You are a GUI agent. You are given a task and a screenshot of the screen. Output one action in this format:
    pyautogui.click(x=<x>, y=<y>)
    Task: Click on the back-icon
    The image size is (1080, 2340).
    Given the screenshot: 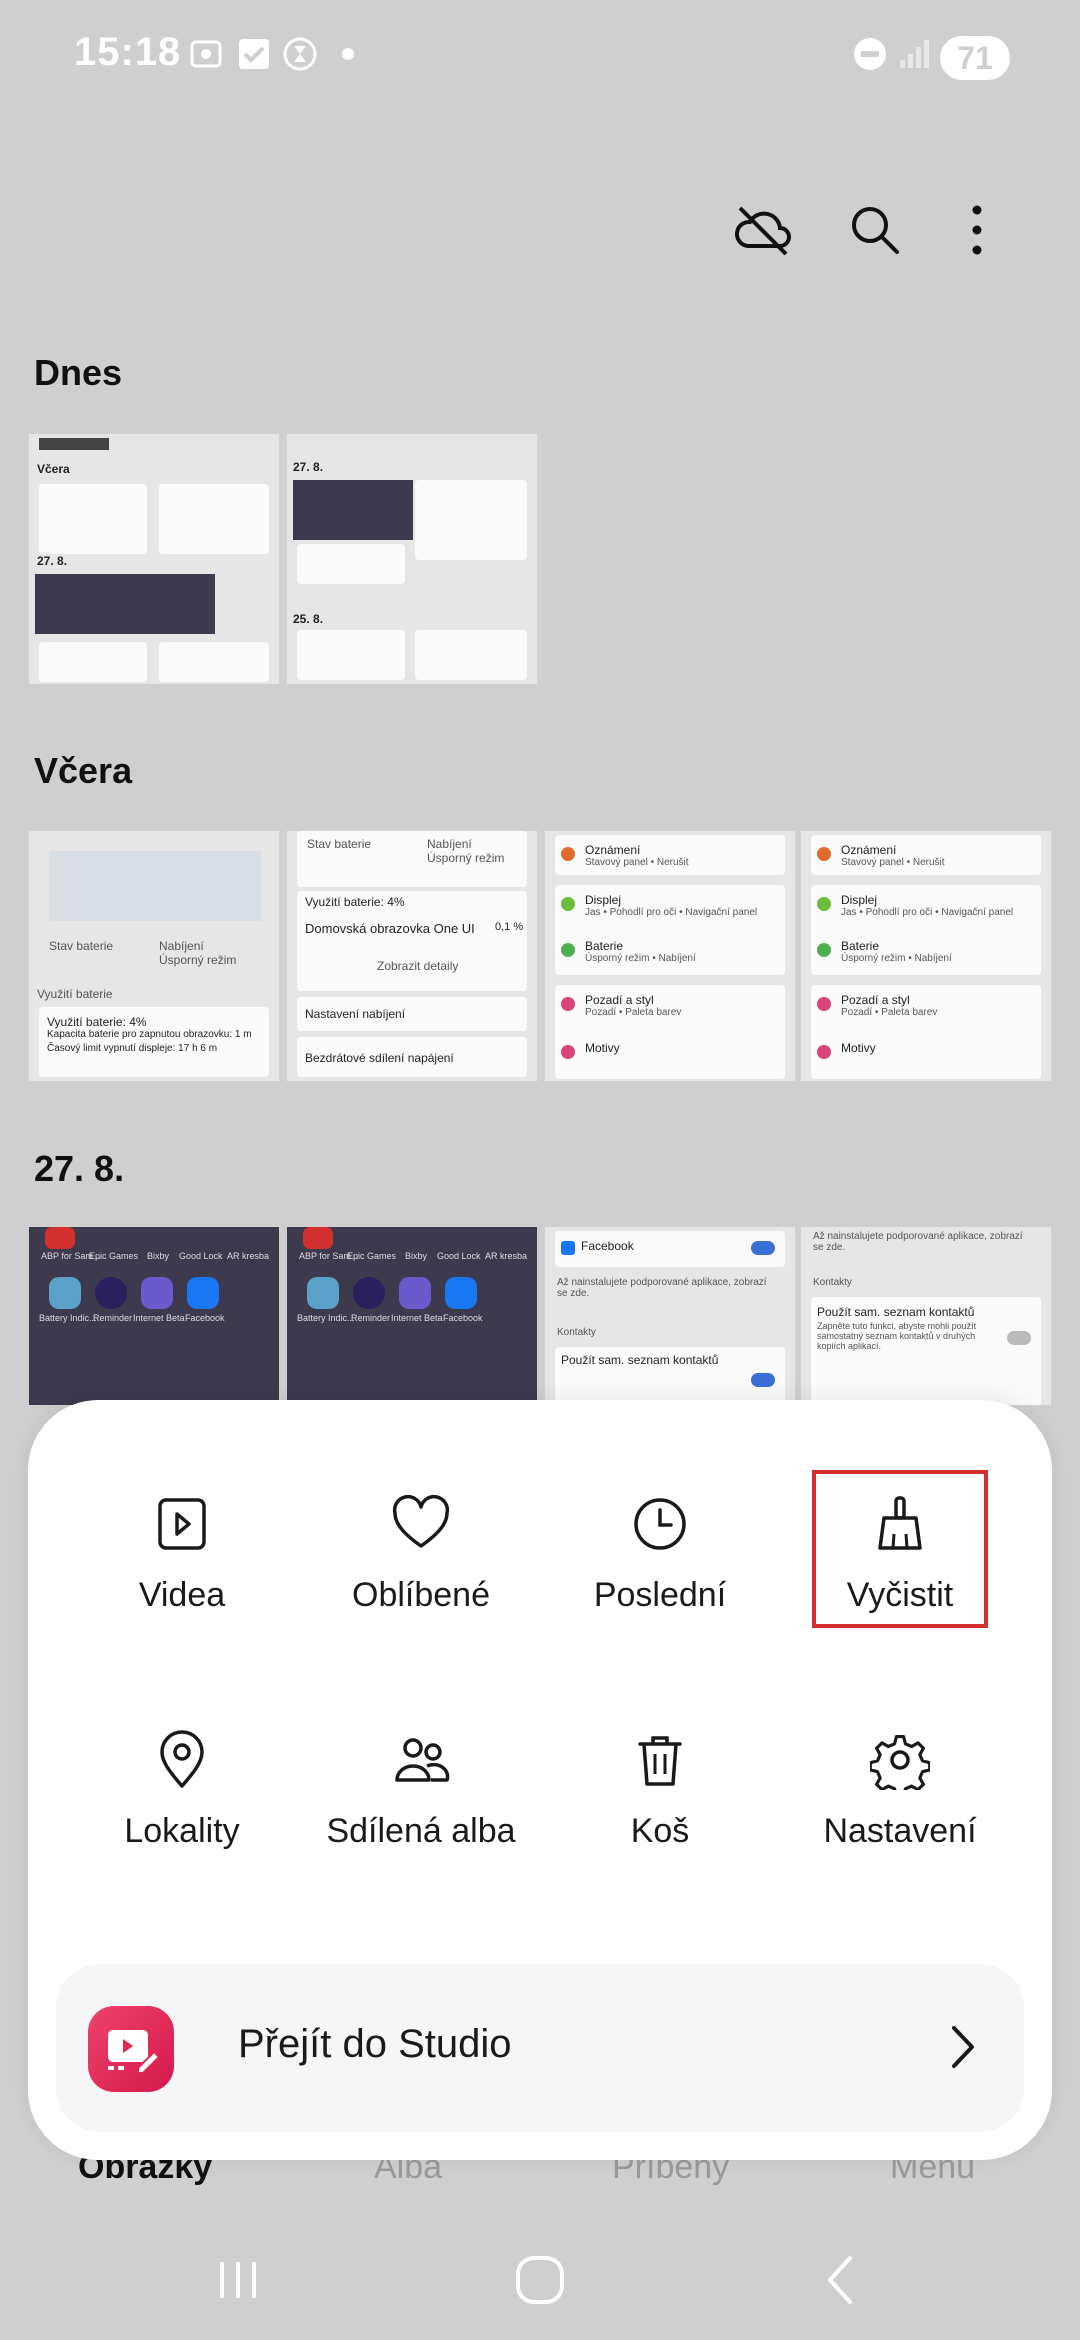 What is the action you would take?
    pyautogui.click(x=842, y=2280)
    